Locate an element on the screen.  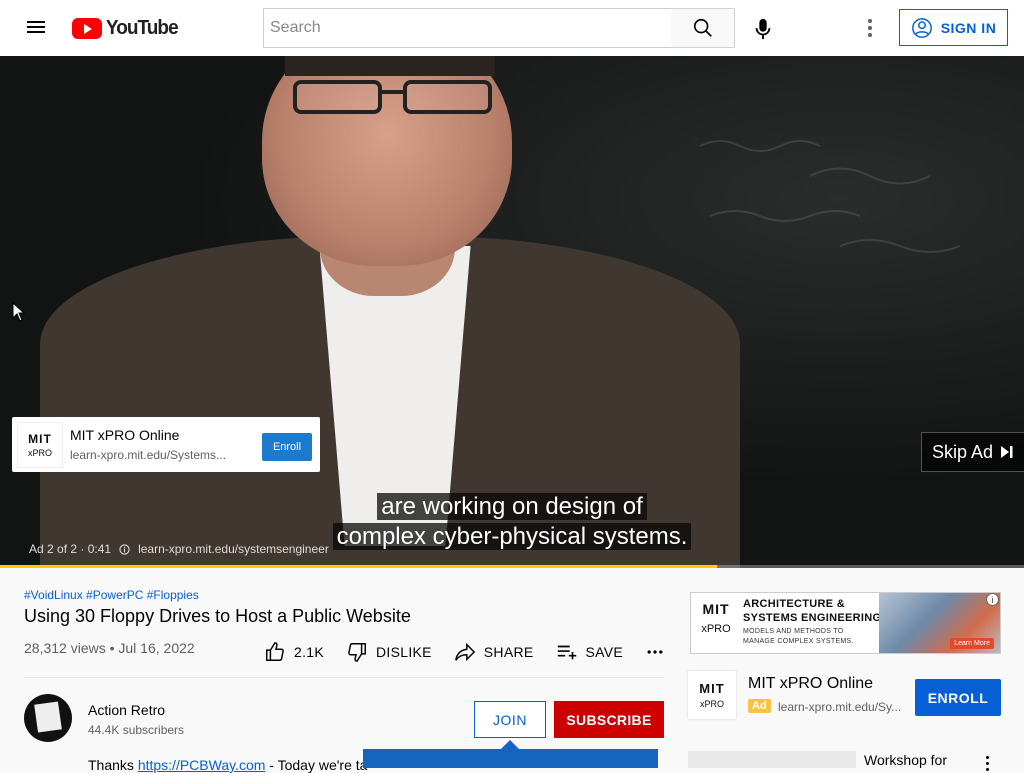
video-hashtags: #VoidLinux #PowerPC #Floppies is located at coordinates (111, 595).